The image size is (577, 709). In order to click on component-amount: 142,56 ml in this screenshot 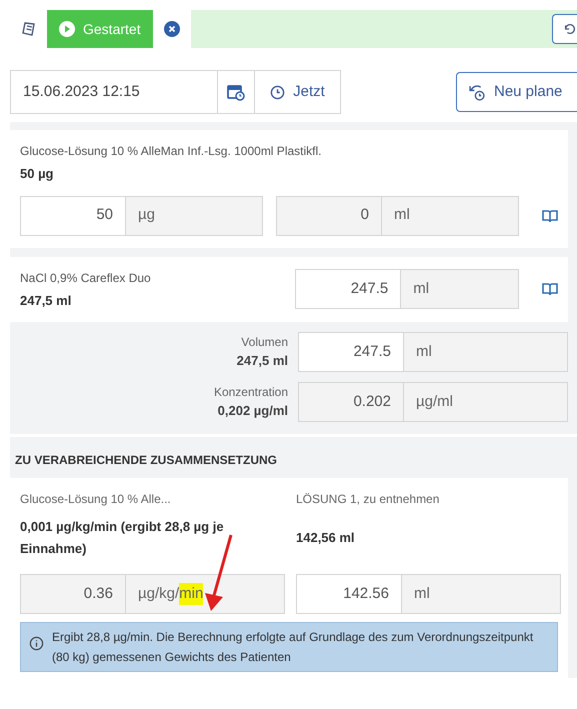, I will do `click(326, 538)`.